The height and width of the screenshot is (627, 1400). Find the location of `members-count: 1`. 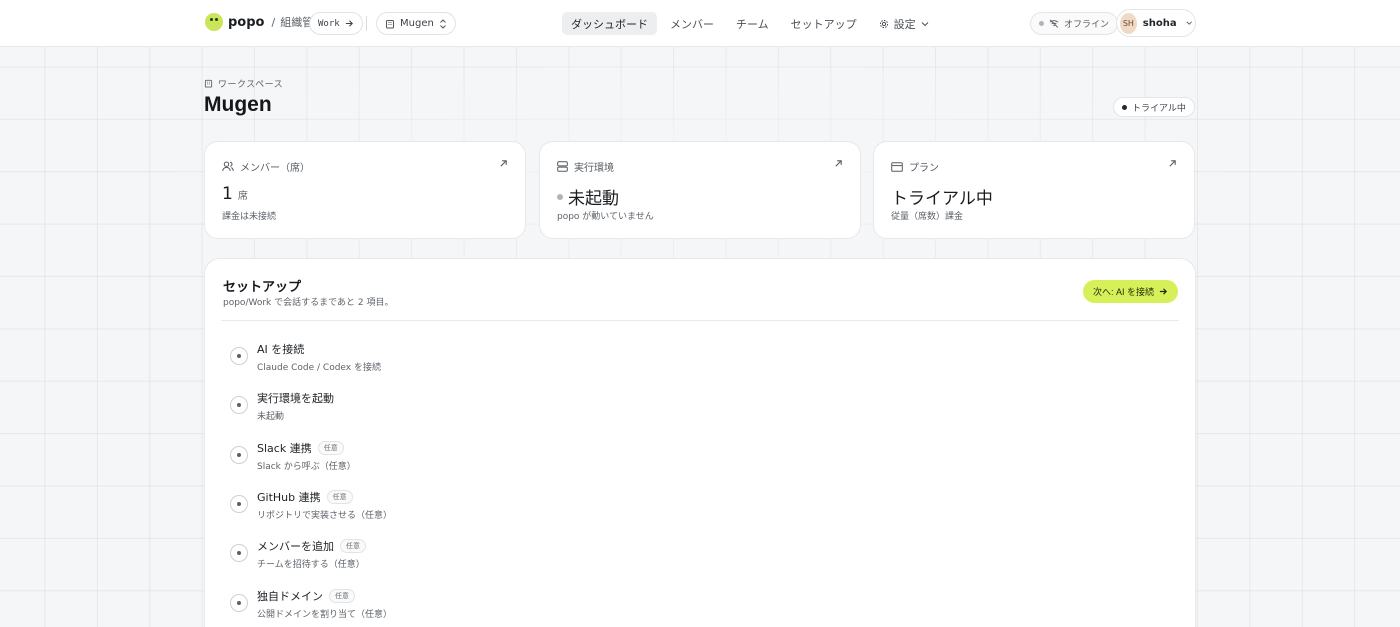

members-count: 1 is located at coordinates (227, 194).